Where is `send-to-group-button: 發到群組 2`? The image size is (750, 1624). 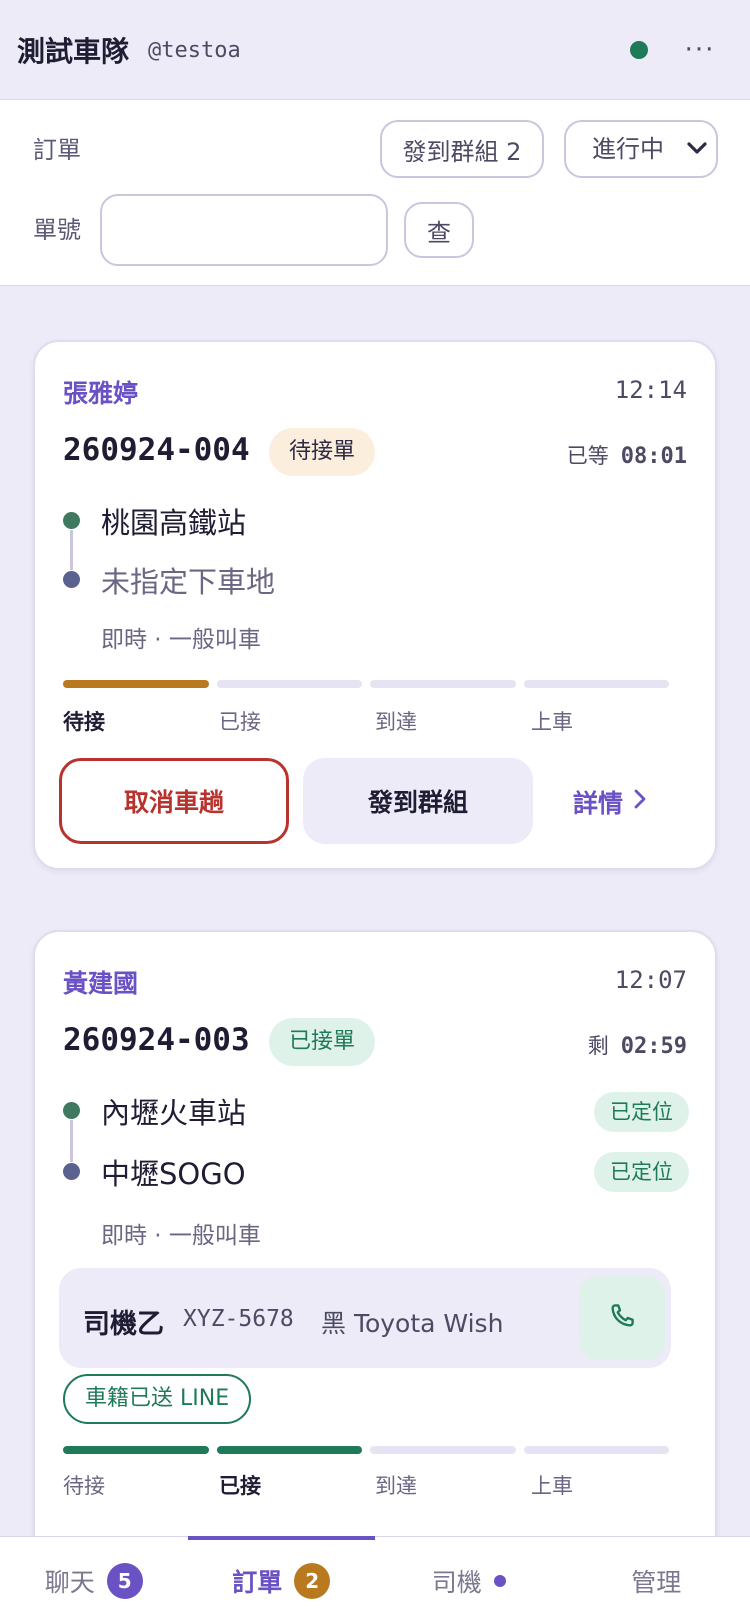
send-to-group-button: 發到群組 2 is located at coordinates (462, 149).